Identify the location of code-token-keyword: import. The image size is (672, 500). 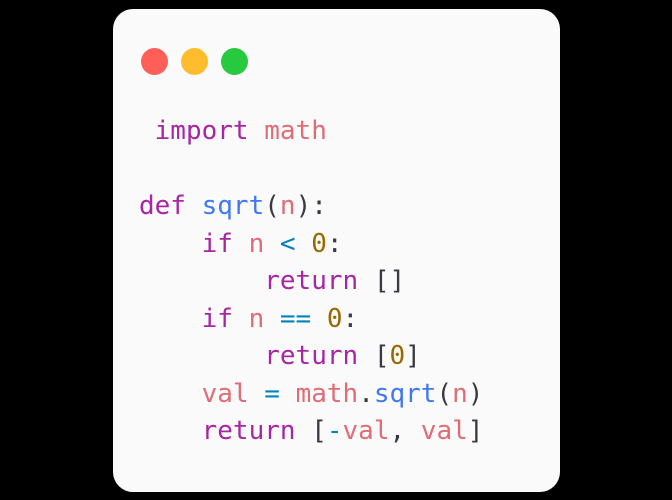
(201, 131).